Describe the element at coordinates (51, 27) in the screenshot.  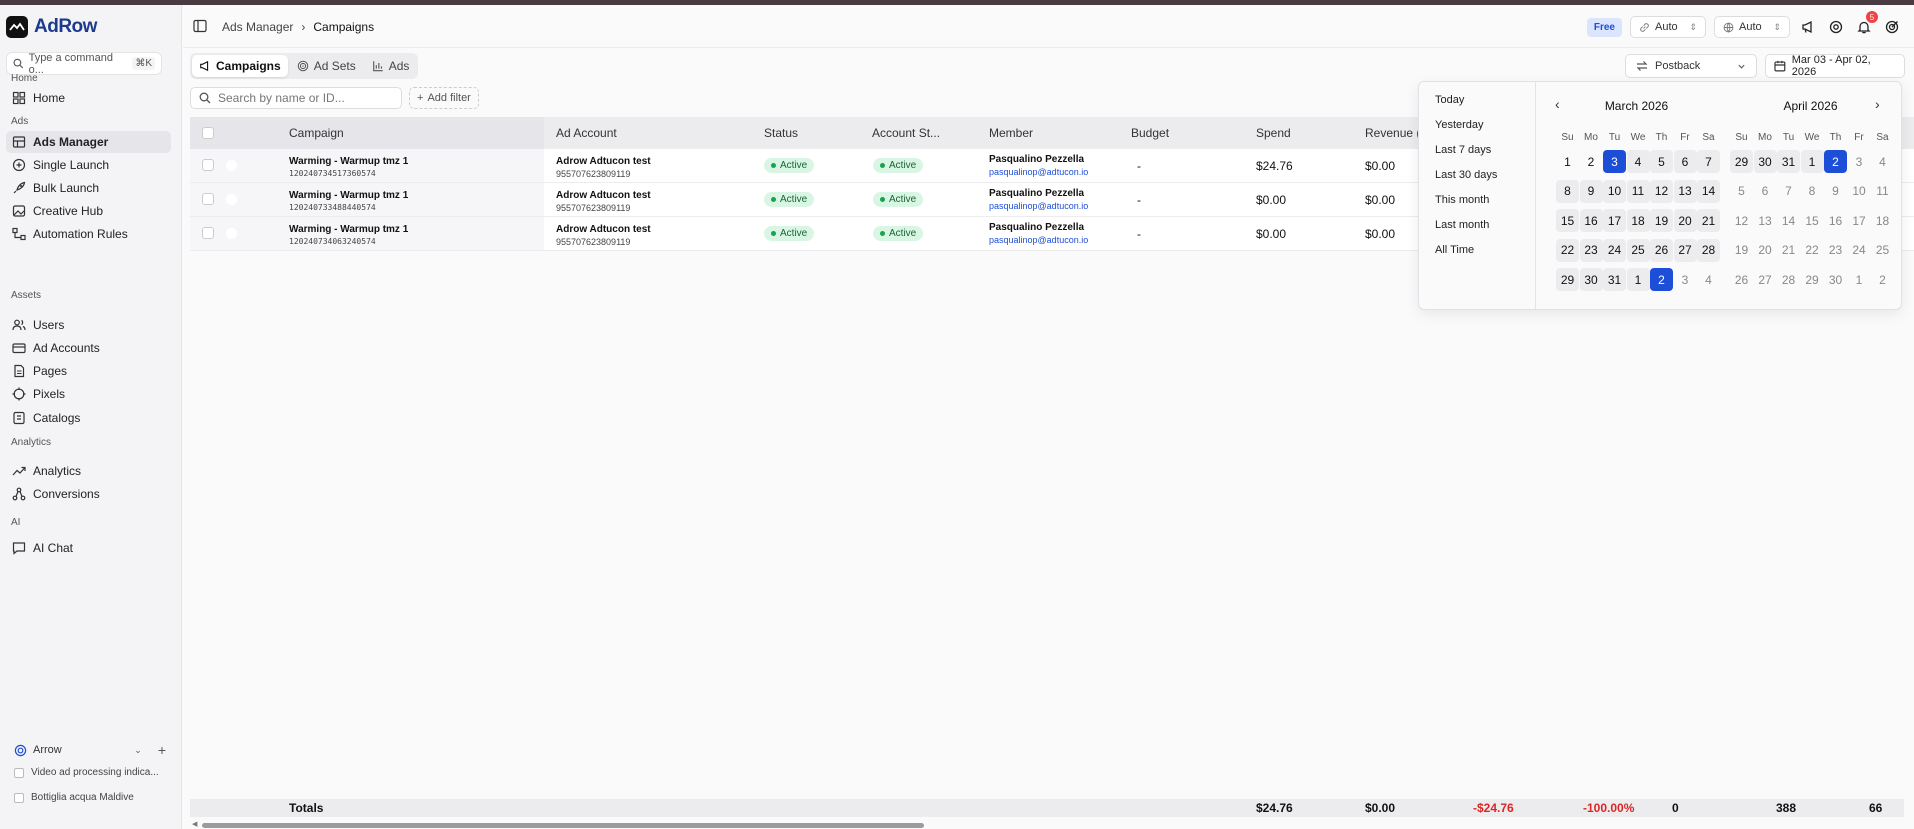
I see `logo: AdRow` at that location.